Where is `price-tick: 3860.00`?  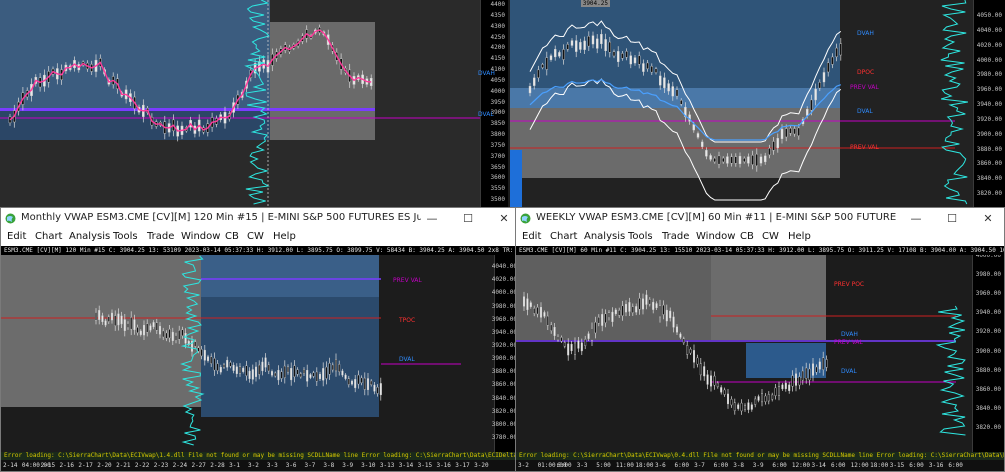
price-tick: 3860.00 is located at coordinates (988, 389).